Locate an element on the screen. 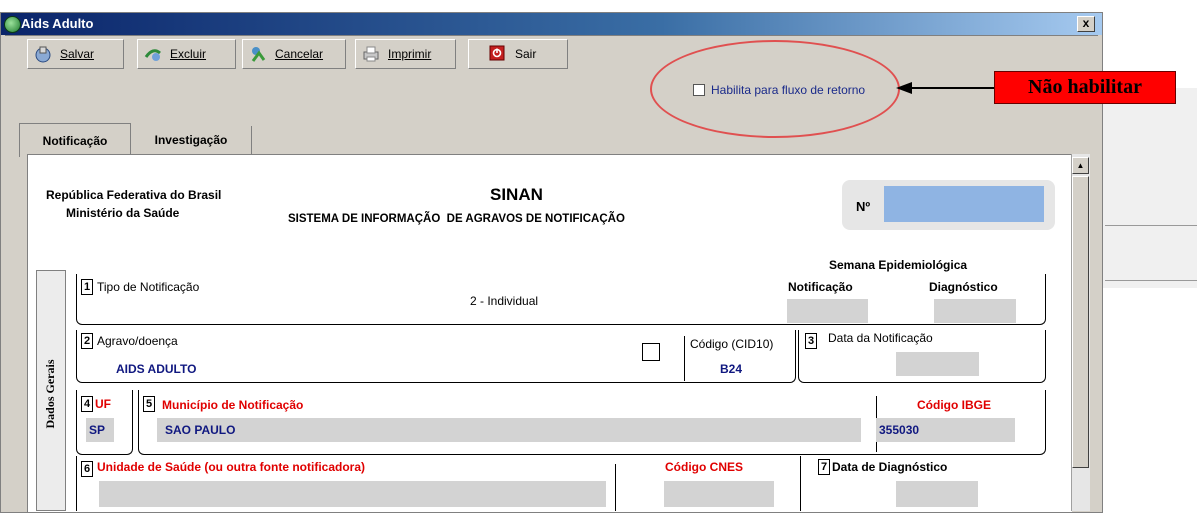 The height and width of the screenshot is (513, 1197). print-label: Imprimir is located at coordinates (410, 54).